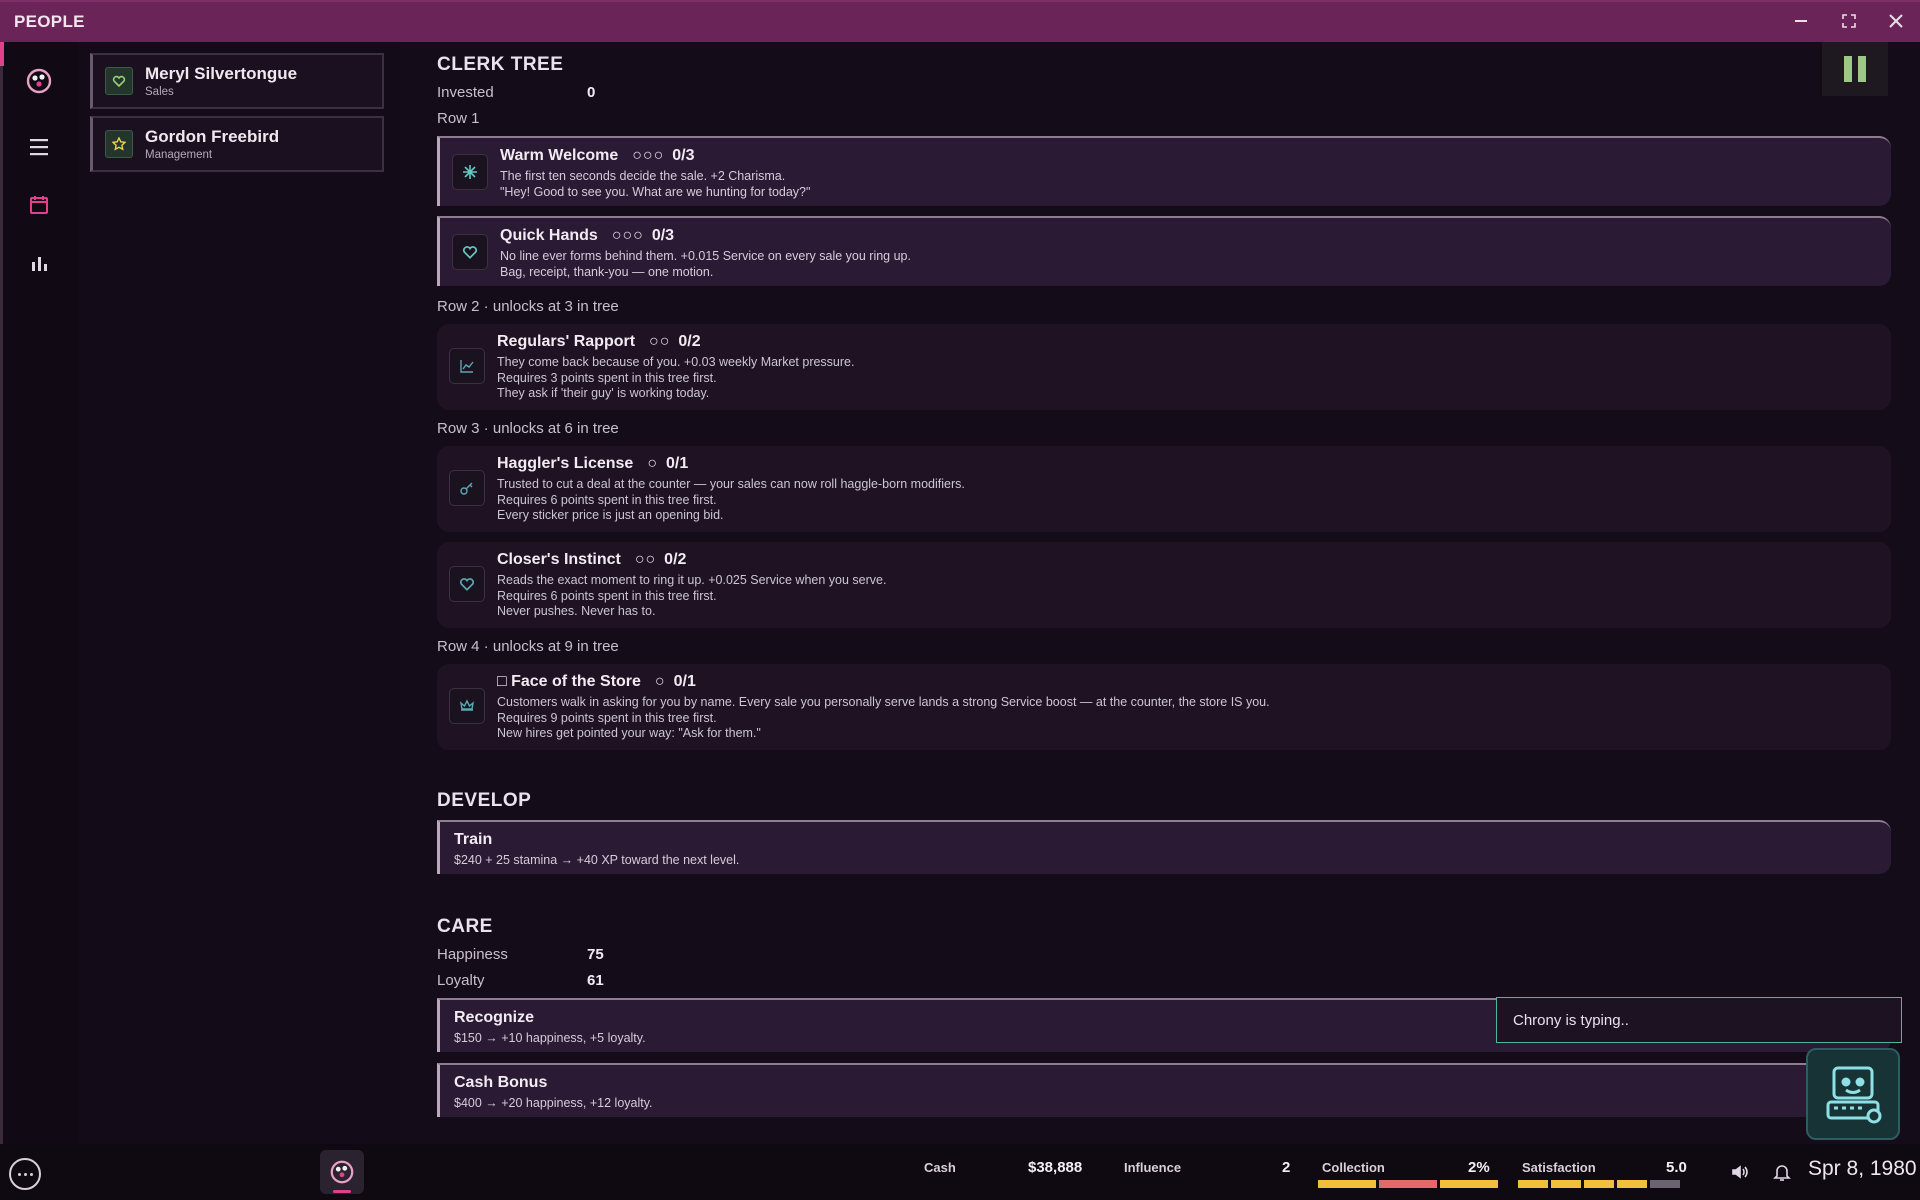 The image size is (1920, 1200). I want to click on close-button, so click(1896, 21).